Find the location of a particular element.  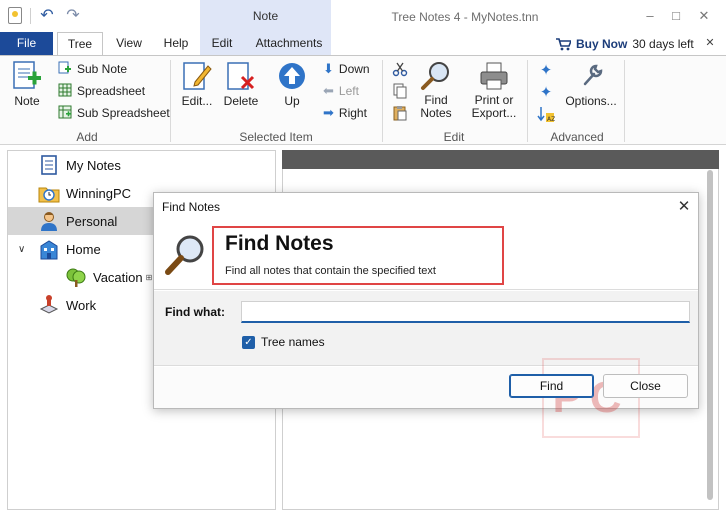

folder-clock-icon is located at coordinates (49, 193).